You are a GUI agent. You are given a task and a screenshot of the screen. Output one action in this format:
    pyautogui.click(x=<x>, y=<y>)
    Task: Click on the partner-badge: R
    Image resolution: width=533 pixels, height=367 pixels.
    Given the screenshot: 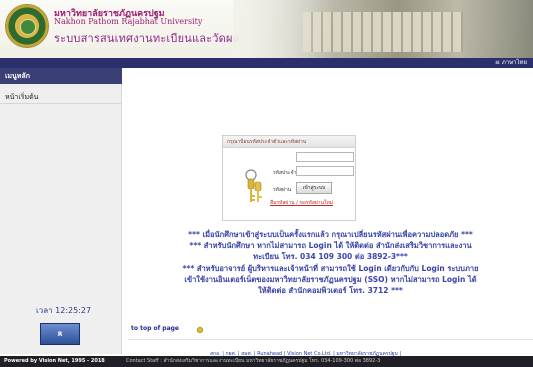 What is the action you would take?
    pyautogui.click(x=60, y=334)
    